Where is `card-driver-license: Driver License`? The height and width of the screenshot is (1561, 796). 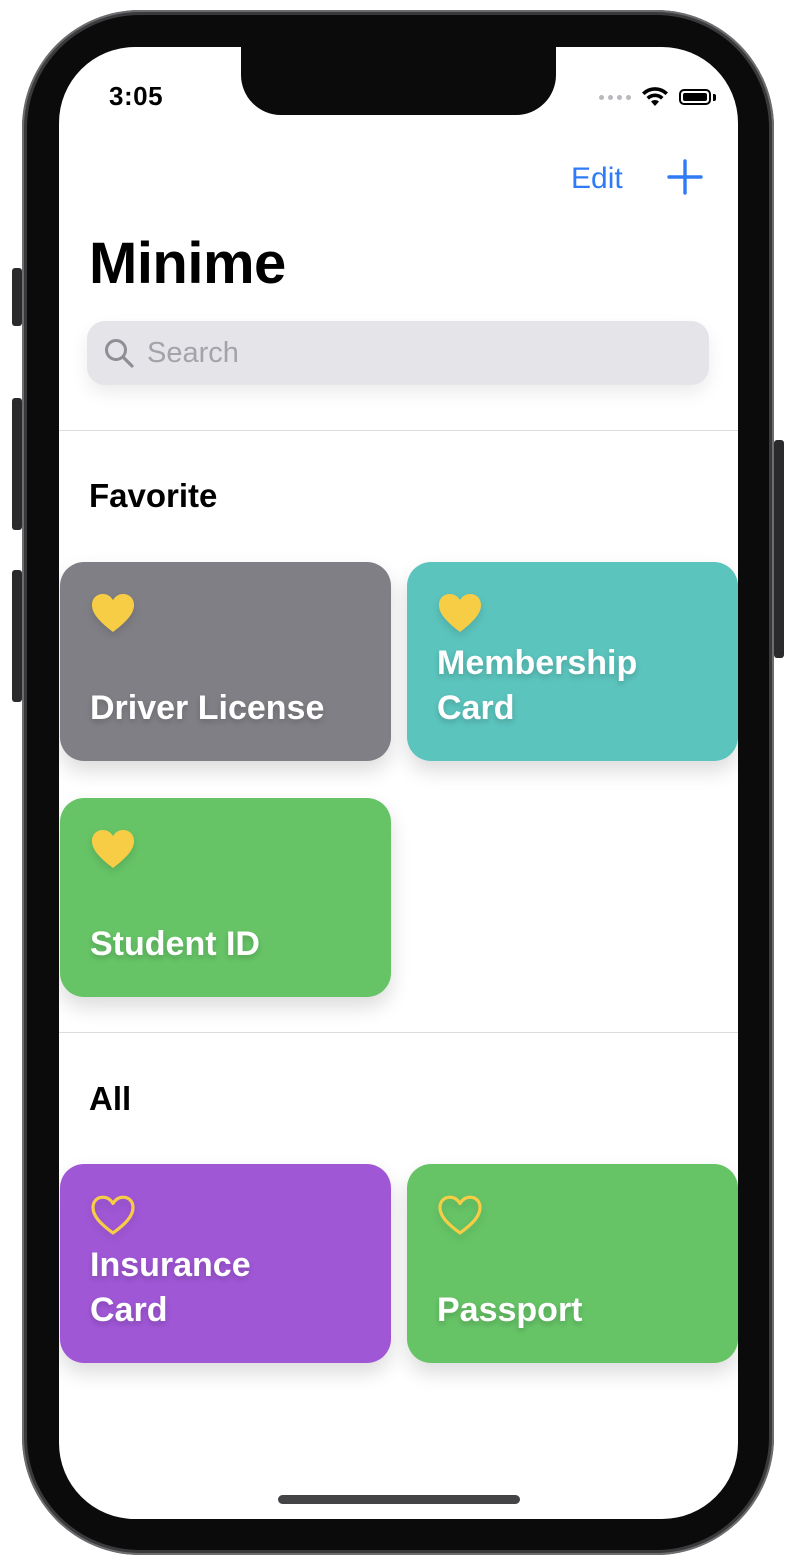
card-driver-license: Driver License is located at coordinates (225, 661).